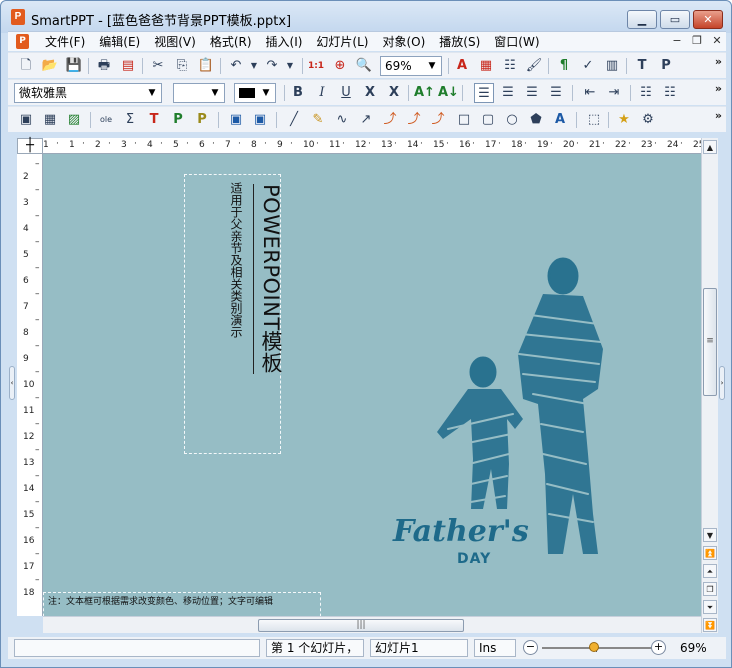  Describe the element at coordinates (231, 42) in the screenshot. I see `menu-format: 格式(R)` at that location.